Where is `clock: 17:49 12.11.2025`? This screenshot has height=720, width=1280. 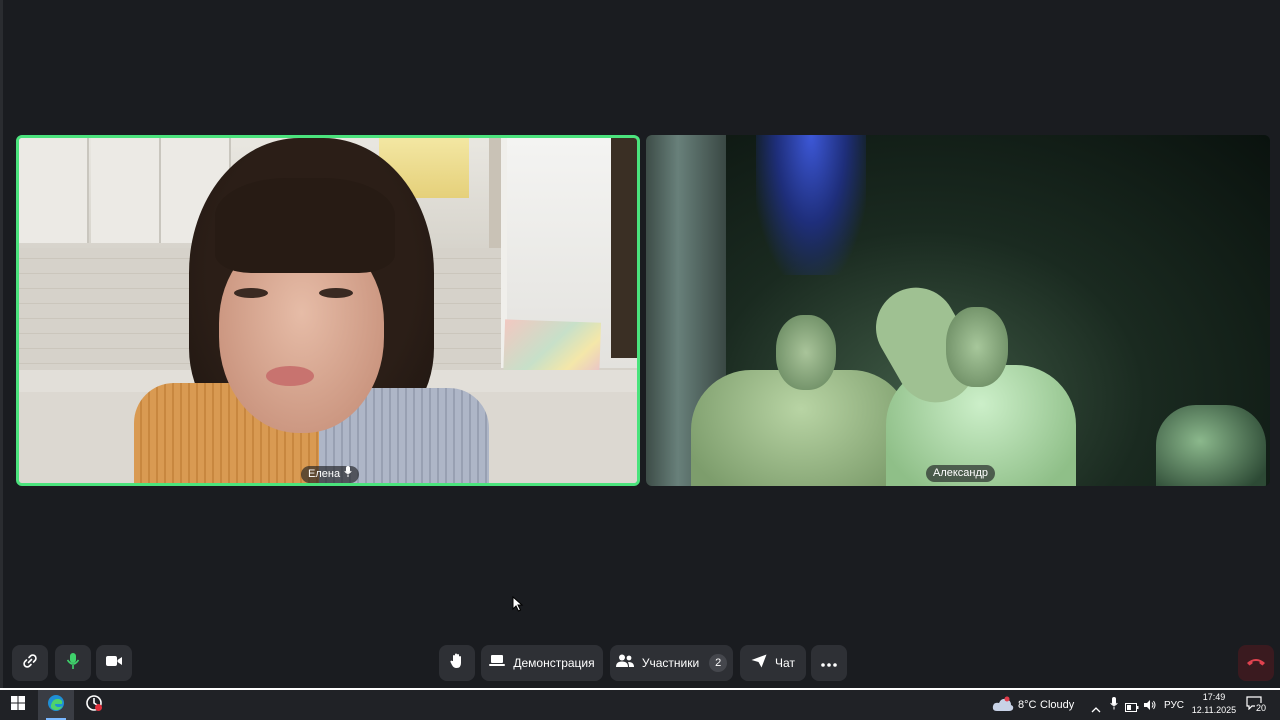 clock: 17:49 12.11.2025 is located at coordinates (1214, 704).